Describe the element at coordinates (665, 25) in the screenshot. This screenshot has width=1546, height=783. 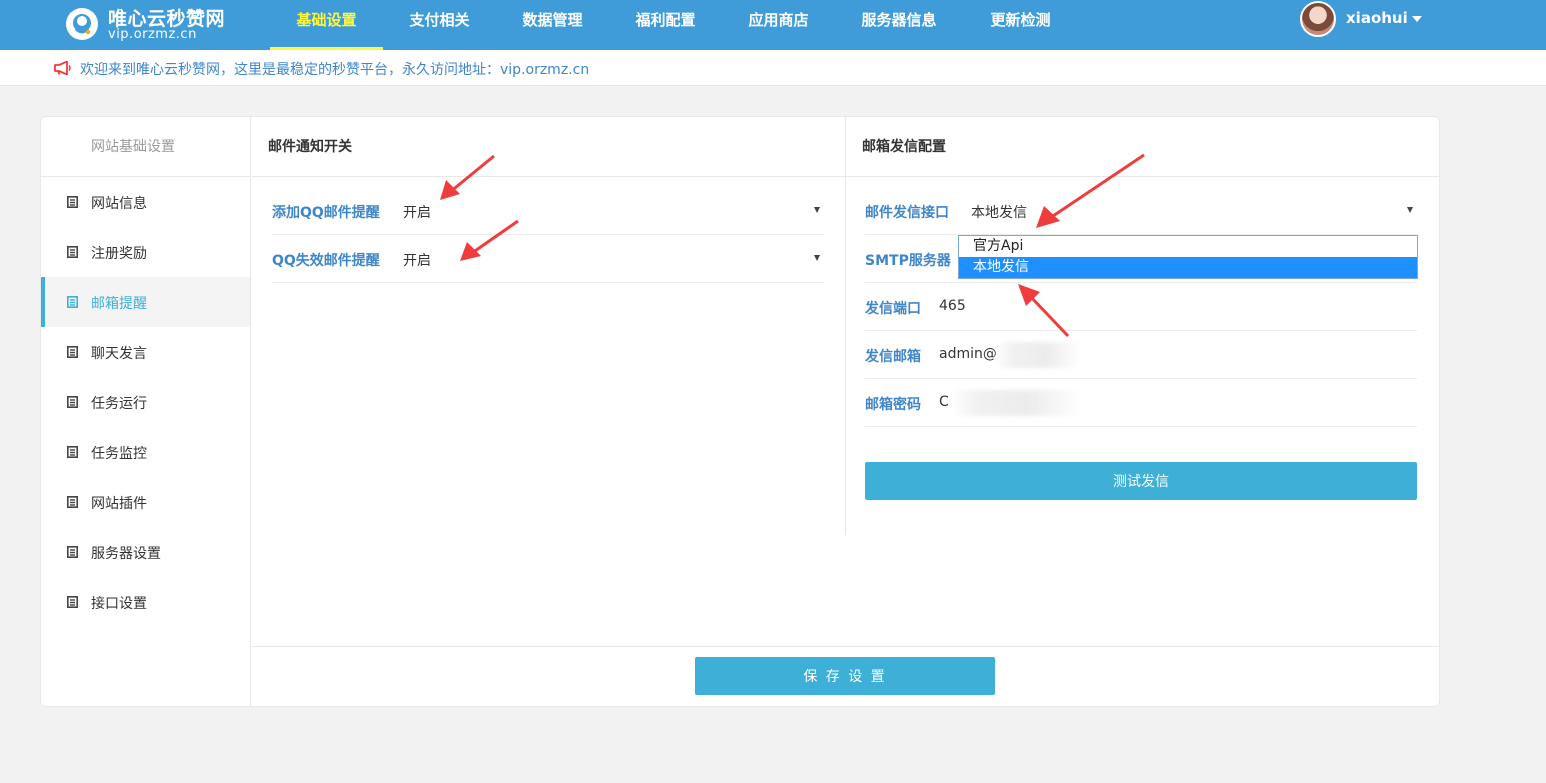
I see `nav-benefits: 福利配置` at that location.